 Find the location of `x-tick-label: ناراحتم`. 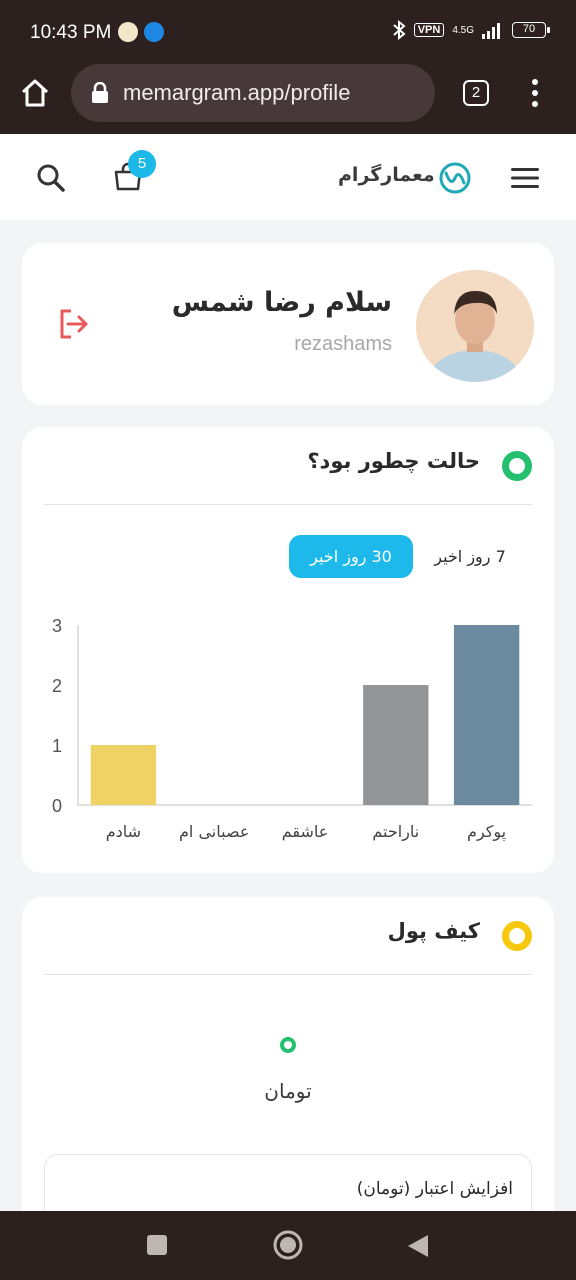

x-tick-label: ناراحتم is located at coordinates (395, 832).